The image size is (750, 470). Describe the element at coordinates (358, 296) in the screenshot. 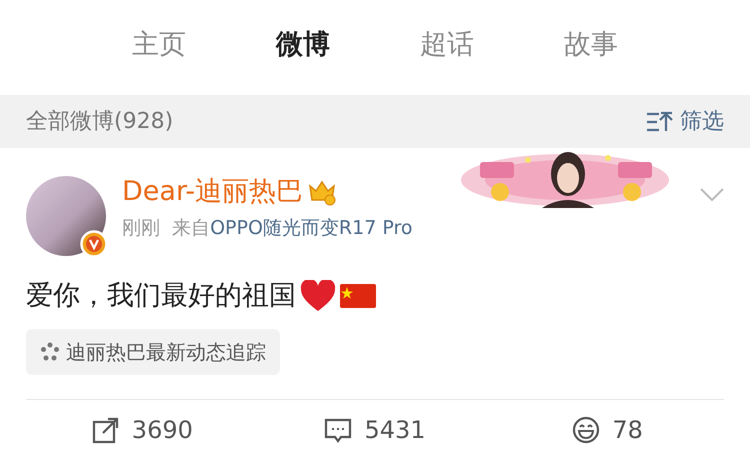

I see `flag-icon` at that location.